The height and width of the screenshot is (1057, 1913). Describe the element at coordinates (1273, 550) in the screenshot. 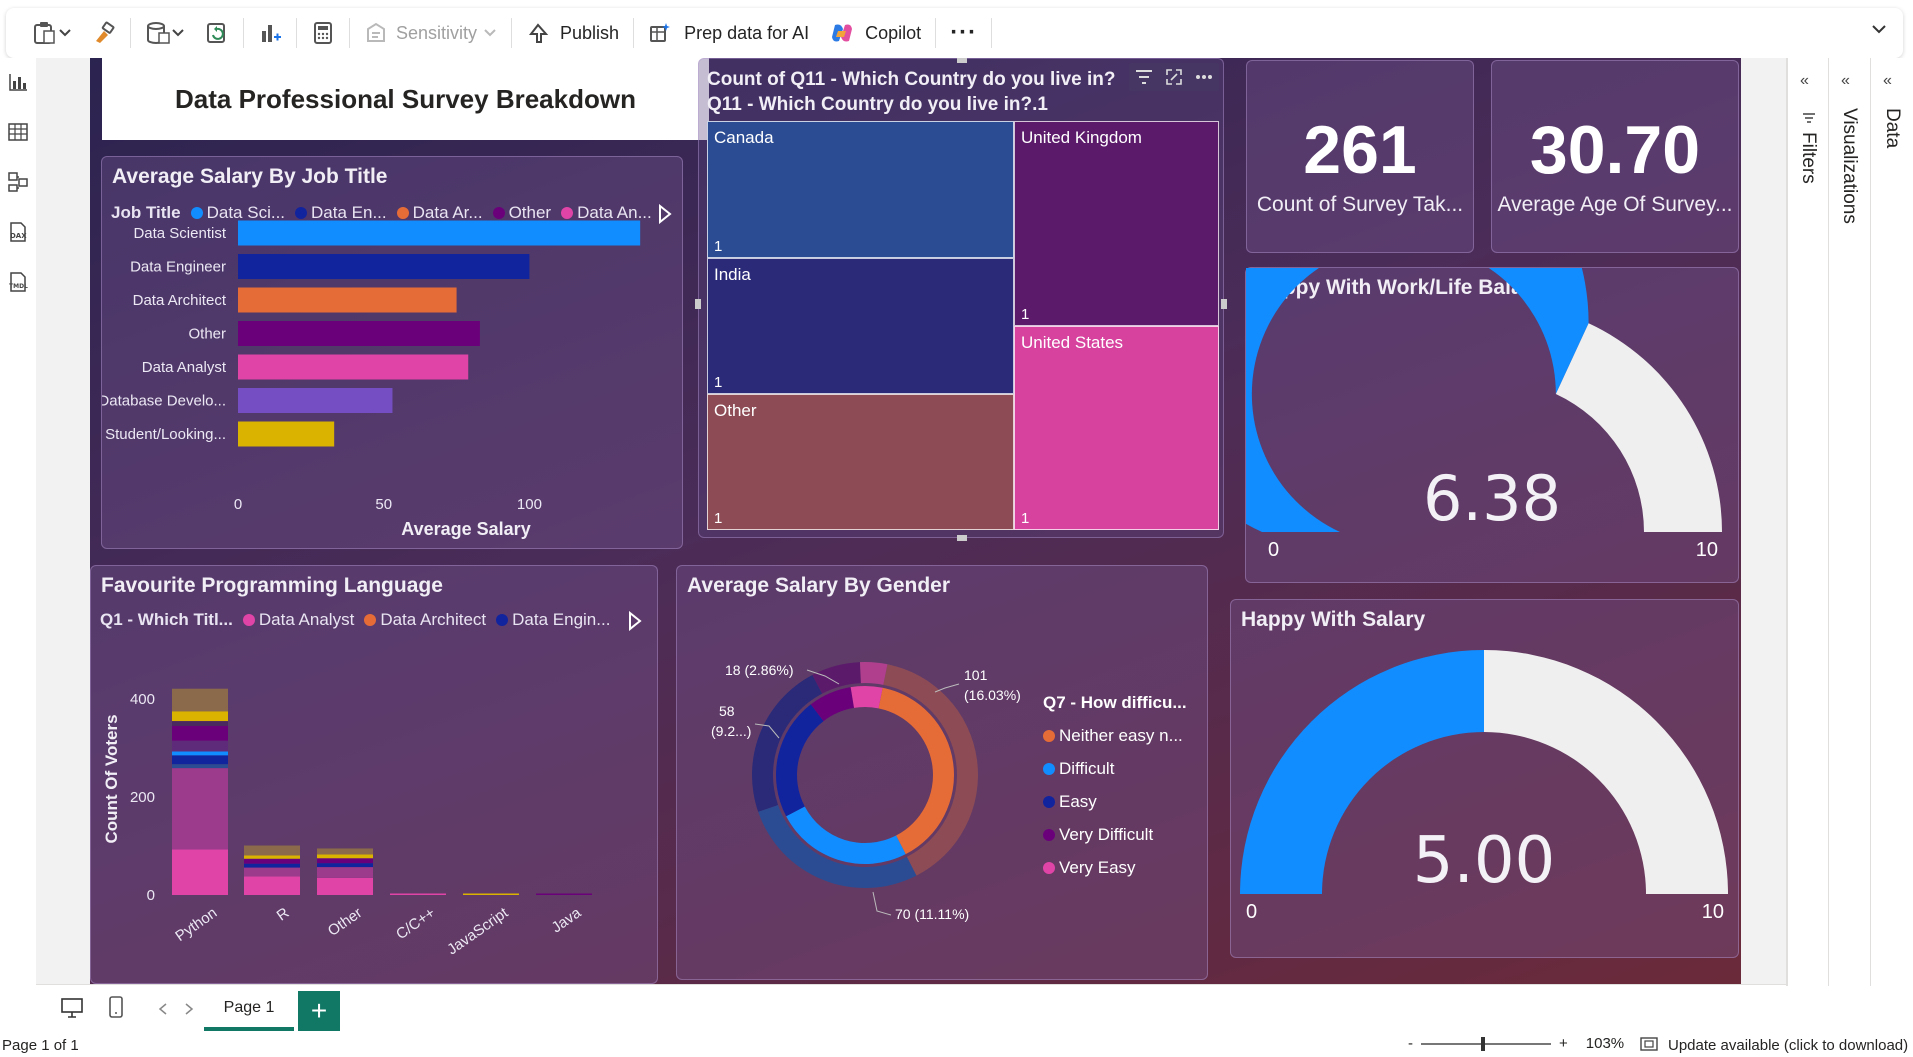

I see `gauge-min-label: 0` at that location.